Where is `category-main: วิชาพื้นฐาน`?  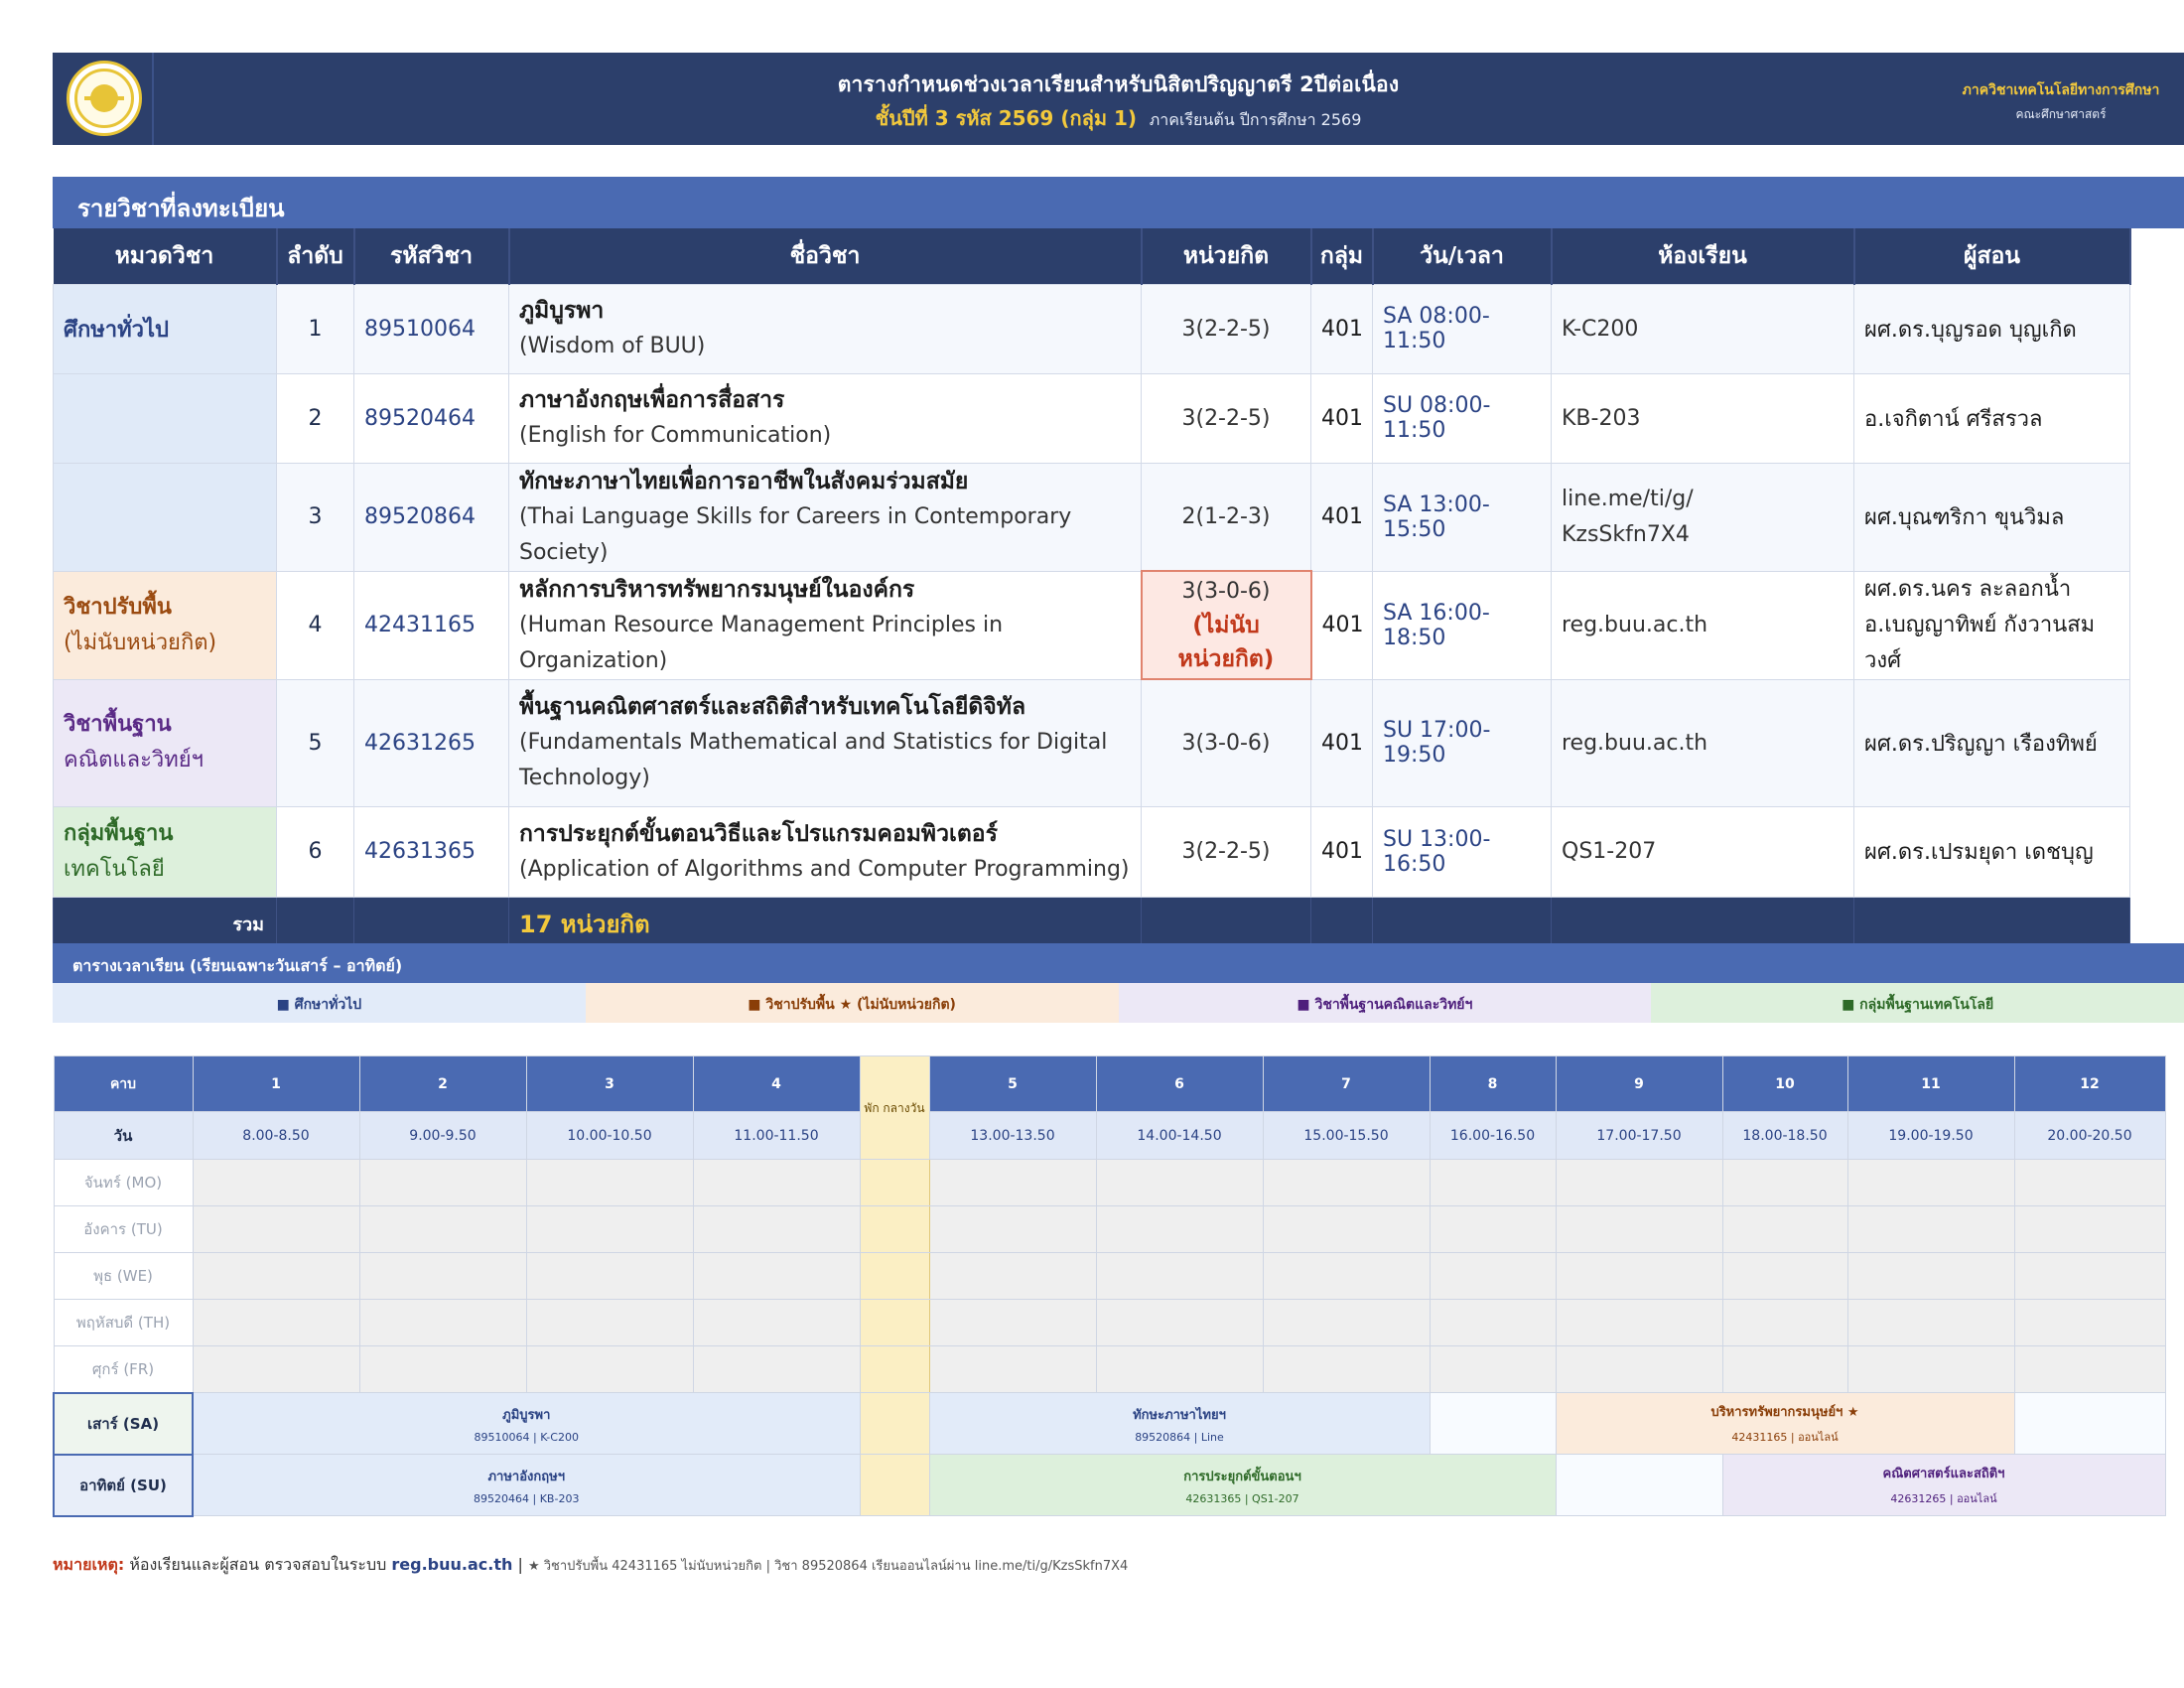 category-main: วิชาพื้นฐาน is located at coordinates (118, 724).